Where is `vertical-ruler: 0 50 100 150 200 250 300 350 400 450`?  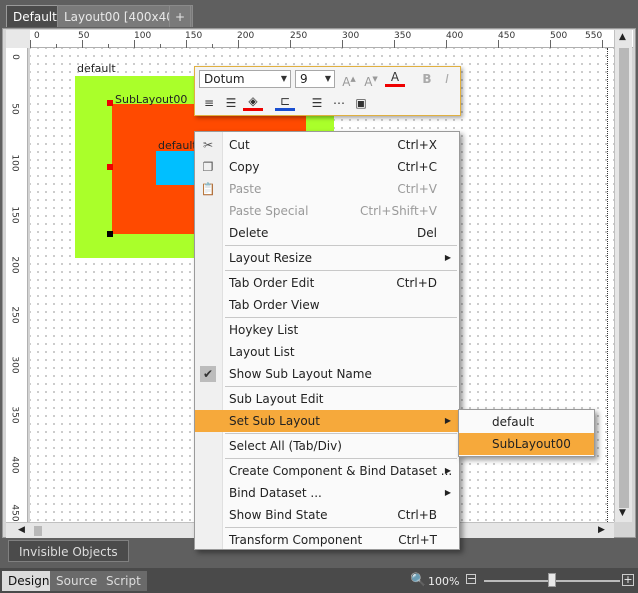
vertical-ruler: 0 50 100 150 200 250 300 350 400 450 is located at coordinates (17, 286).